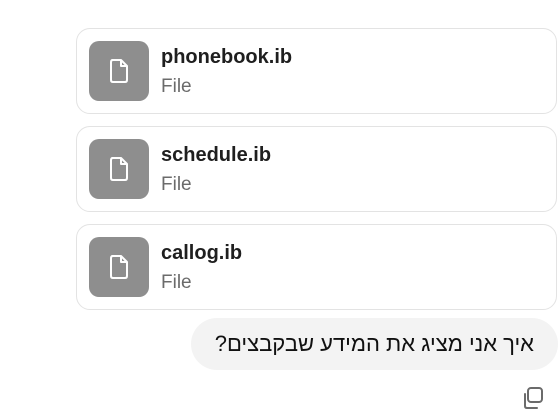 This screenshot has width=560, height=409. I want to click on file-meta: callog.ib File, so click(201, 267).